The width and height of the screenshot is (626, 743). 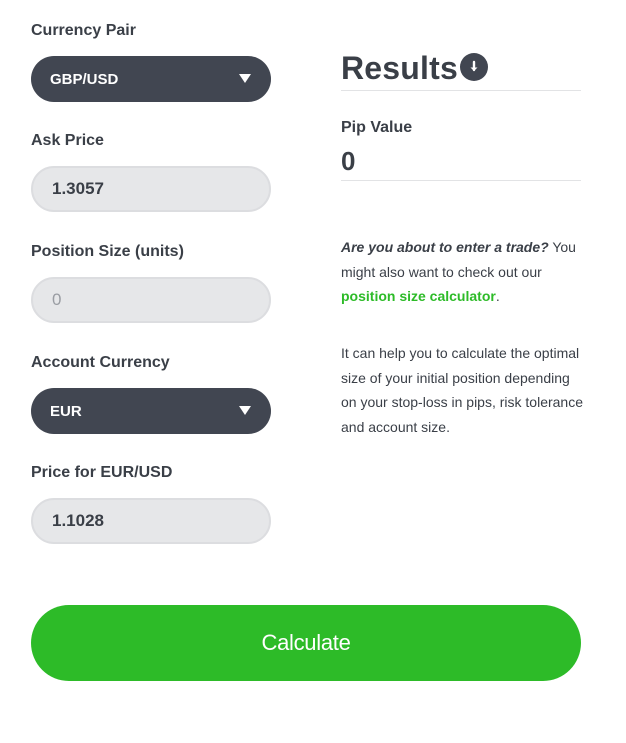 I want to click on trade-question: Are you about to enter a trade?, so click(x=445, y=247).